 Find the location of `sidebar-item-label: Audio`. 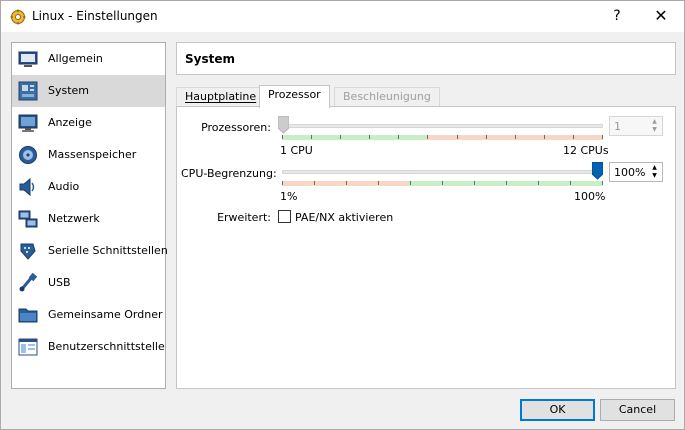

sidebar-item-label: Audio is located at coordinates (64, 186).